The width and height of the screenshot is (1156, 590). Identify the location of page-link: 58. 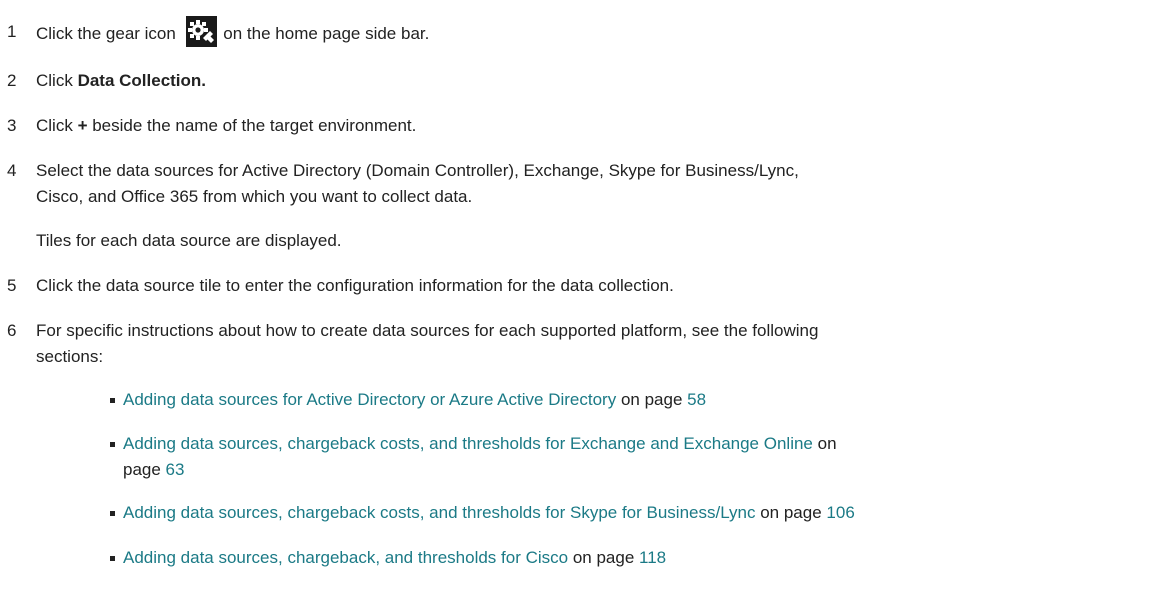
(696, 399).